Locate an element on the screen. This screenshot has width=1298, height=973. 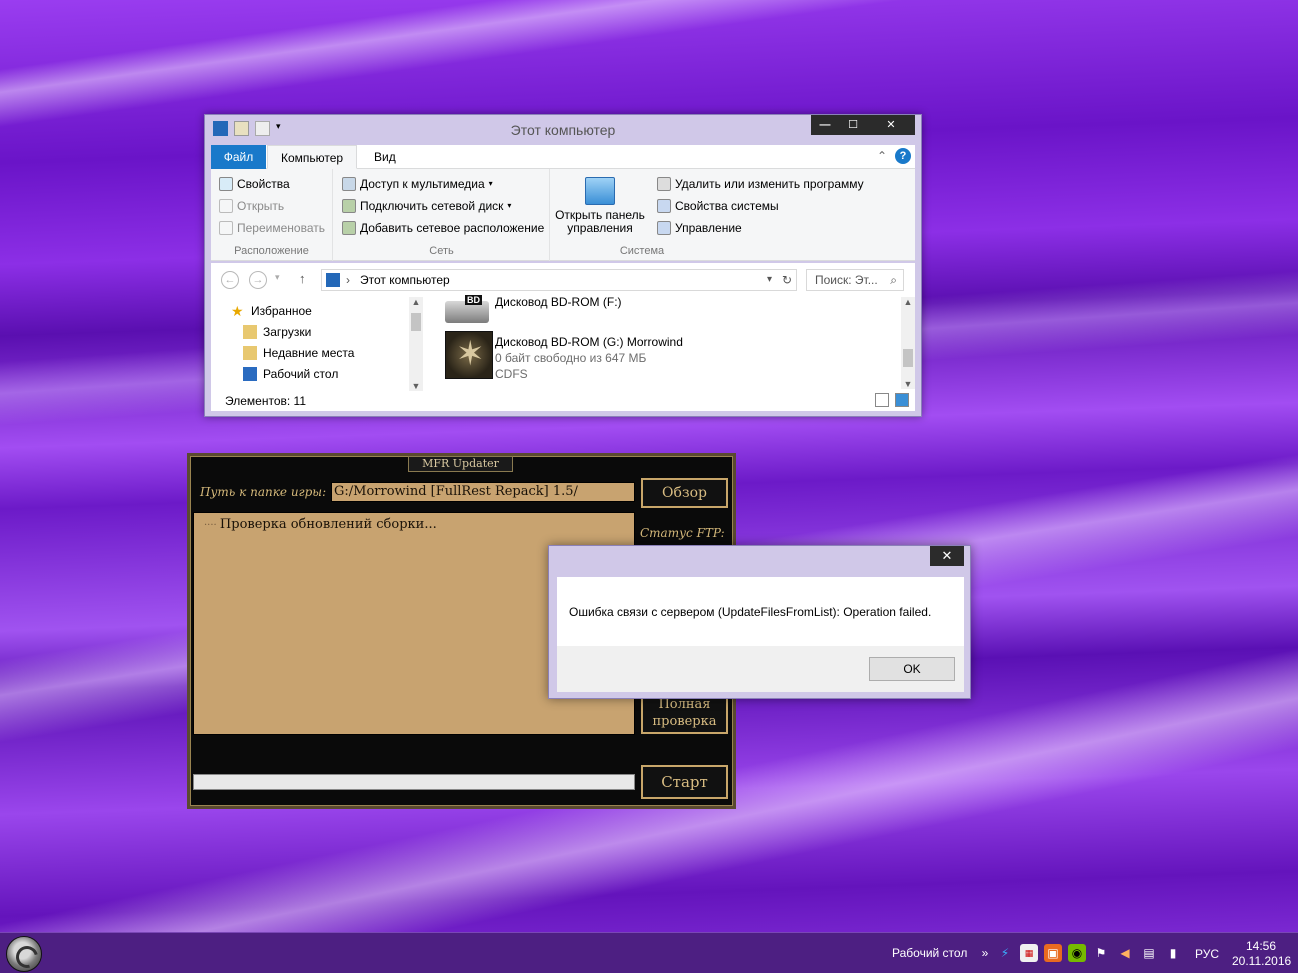
app-icon: ▣ is located at coordinates (1053, 953).